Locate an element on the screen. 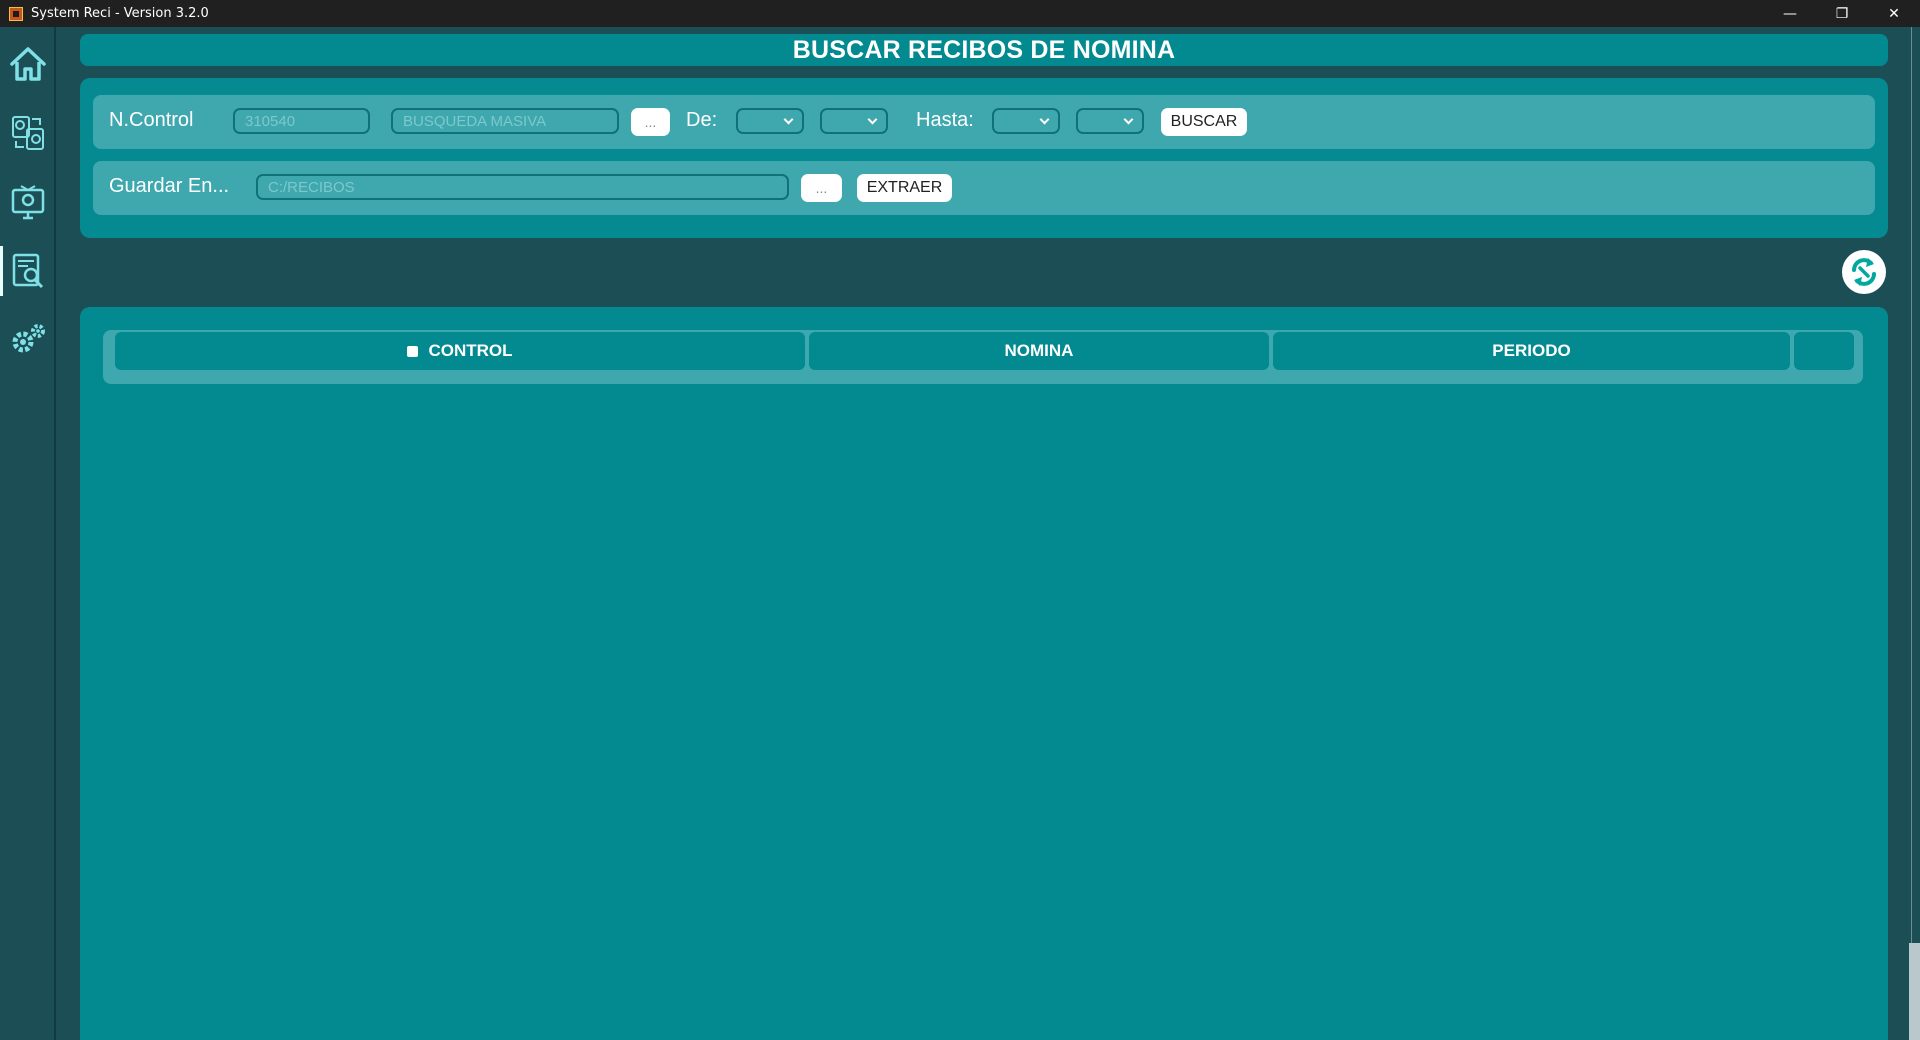  from-label: De: is located at coordinates (702, 120).